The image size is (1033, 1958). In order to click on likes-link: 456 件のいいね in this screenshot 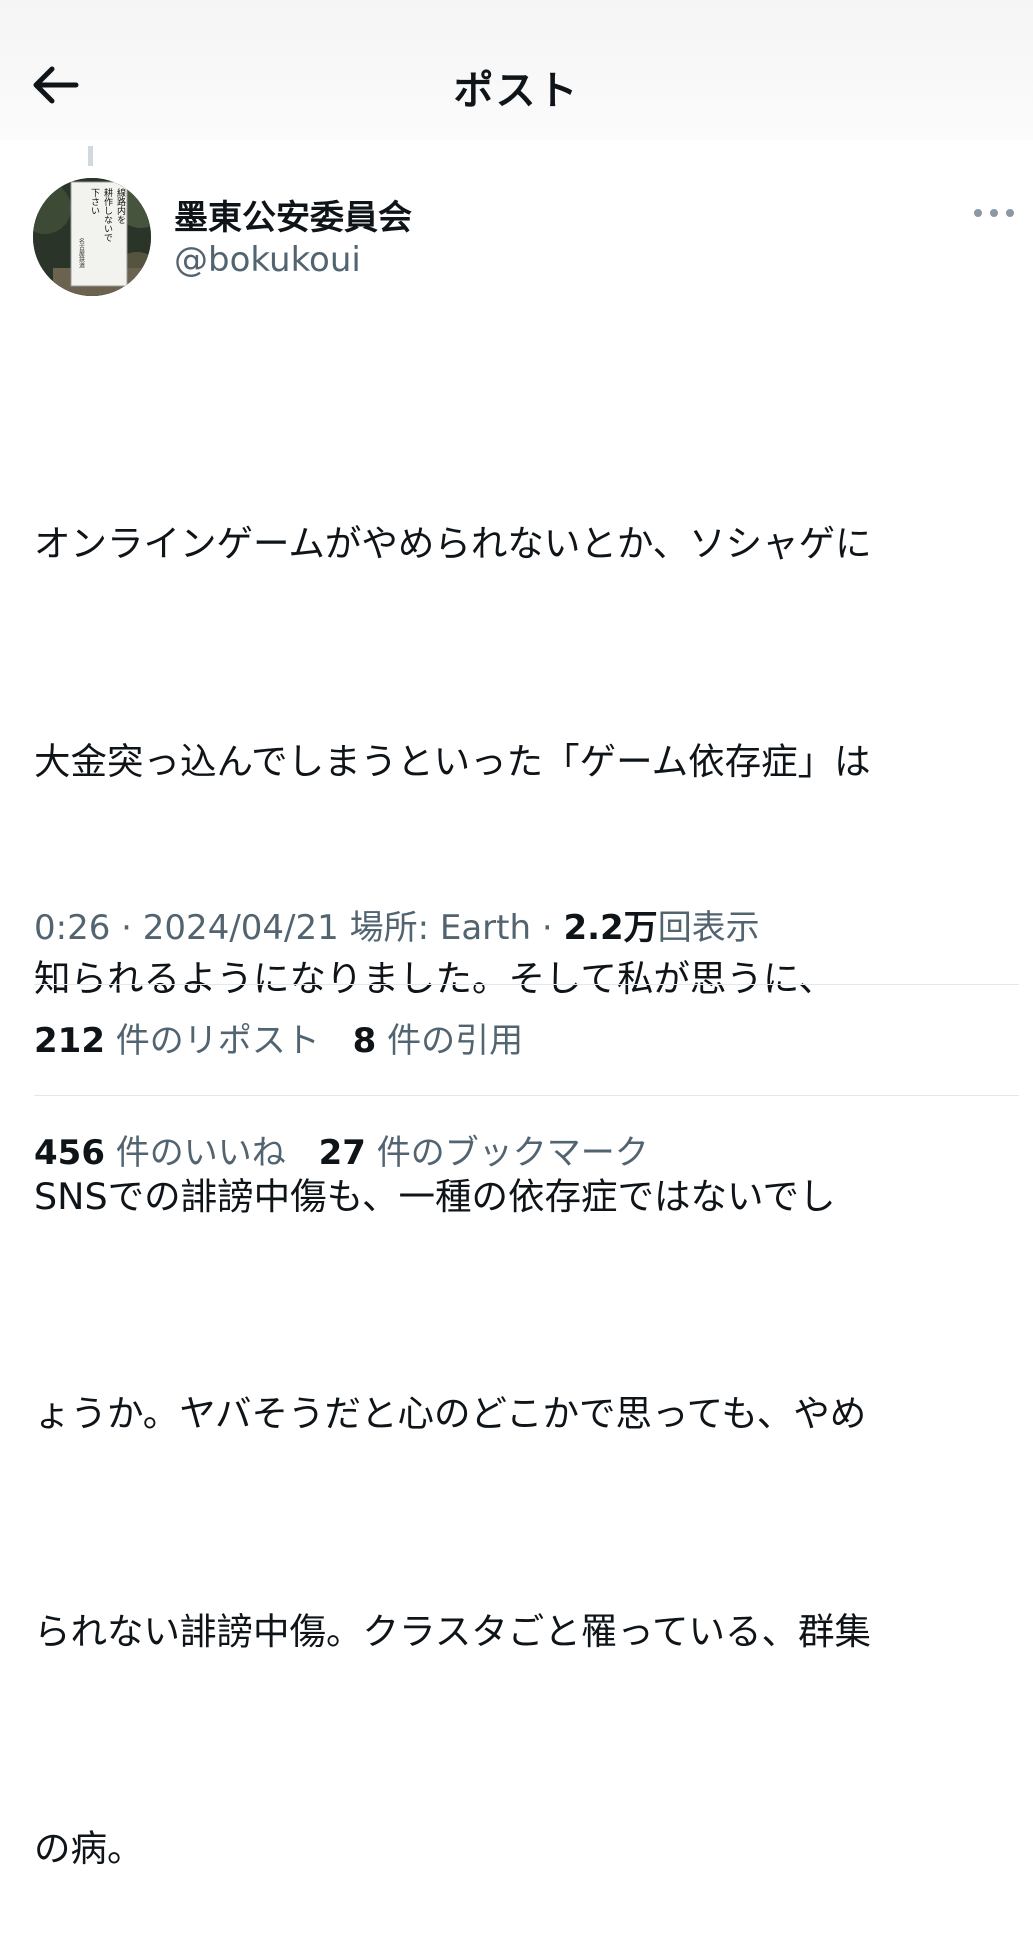, I will do `click(160, 1153)`.